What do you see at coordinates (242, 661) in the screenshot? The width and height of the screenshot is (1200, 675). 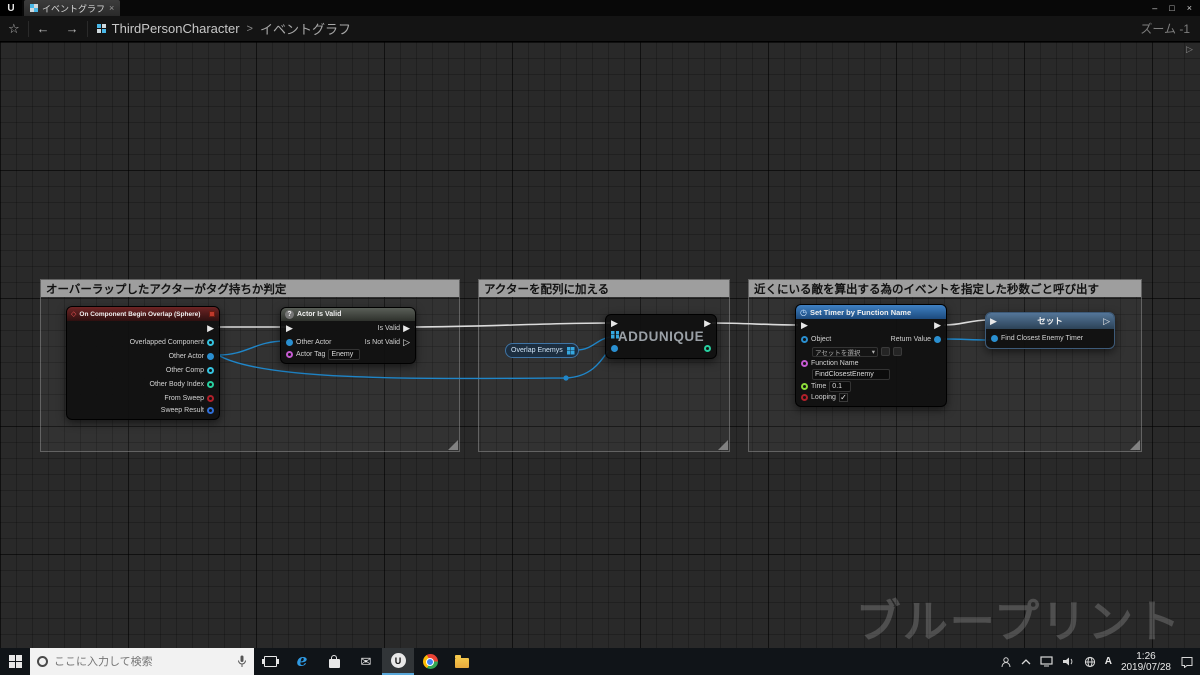 I see `microphone-icon` at bounding box center [242, 661].